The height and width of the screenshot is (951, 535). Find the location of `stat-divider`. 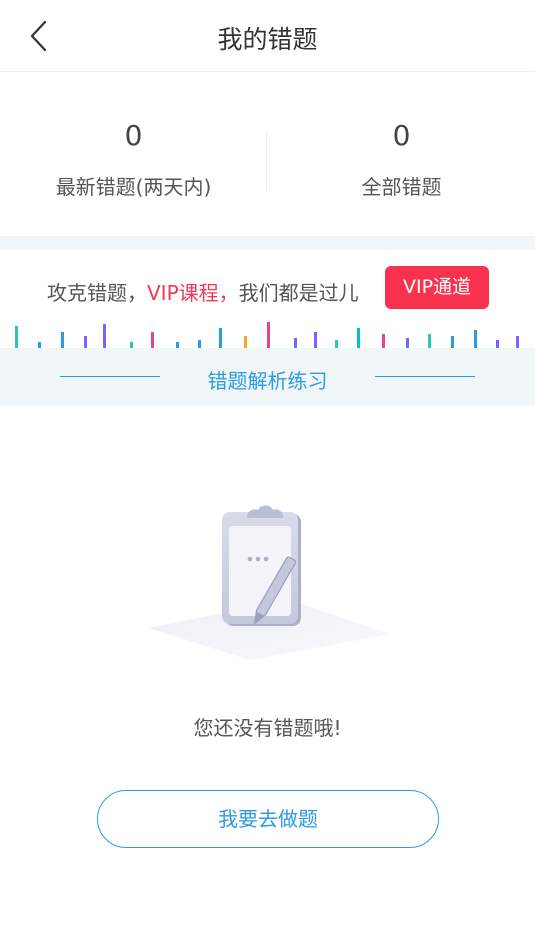

stat-divider is located at coordinates (266, 162).